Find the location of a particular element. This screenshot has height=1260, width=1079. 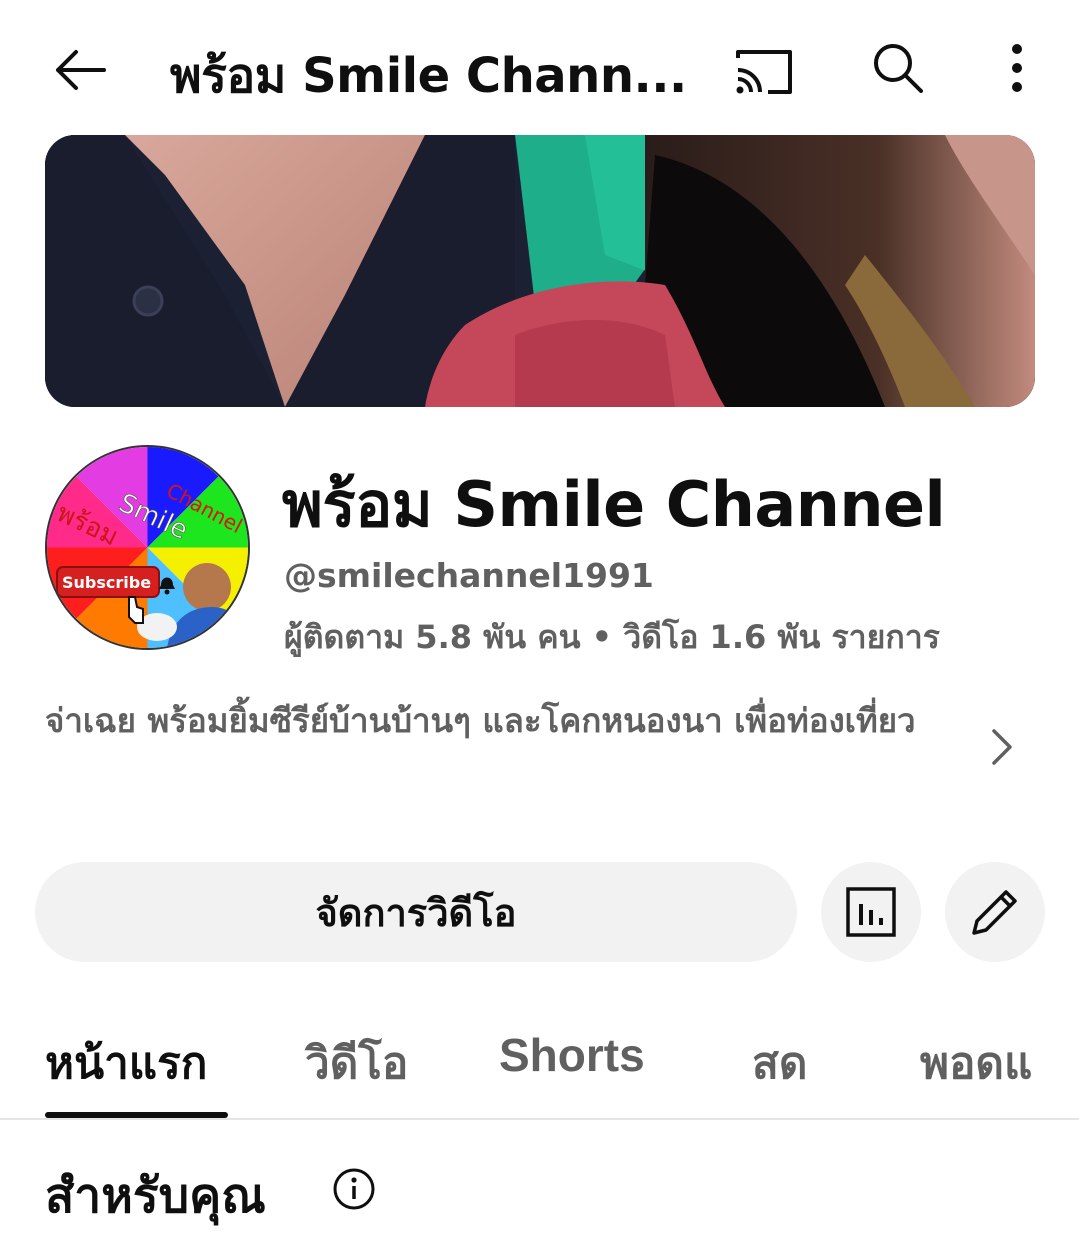

cast-button is located at coordinates (764, 72).